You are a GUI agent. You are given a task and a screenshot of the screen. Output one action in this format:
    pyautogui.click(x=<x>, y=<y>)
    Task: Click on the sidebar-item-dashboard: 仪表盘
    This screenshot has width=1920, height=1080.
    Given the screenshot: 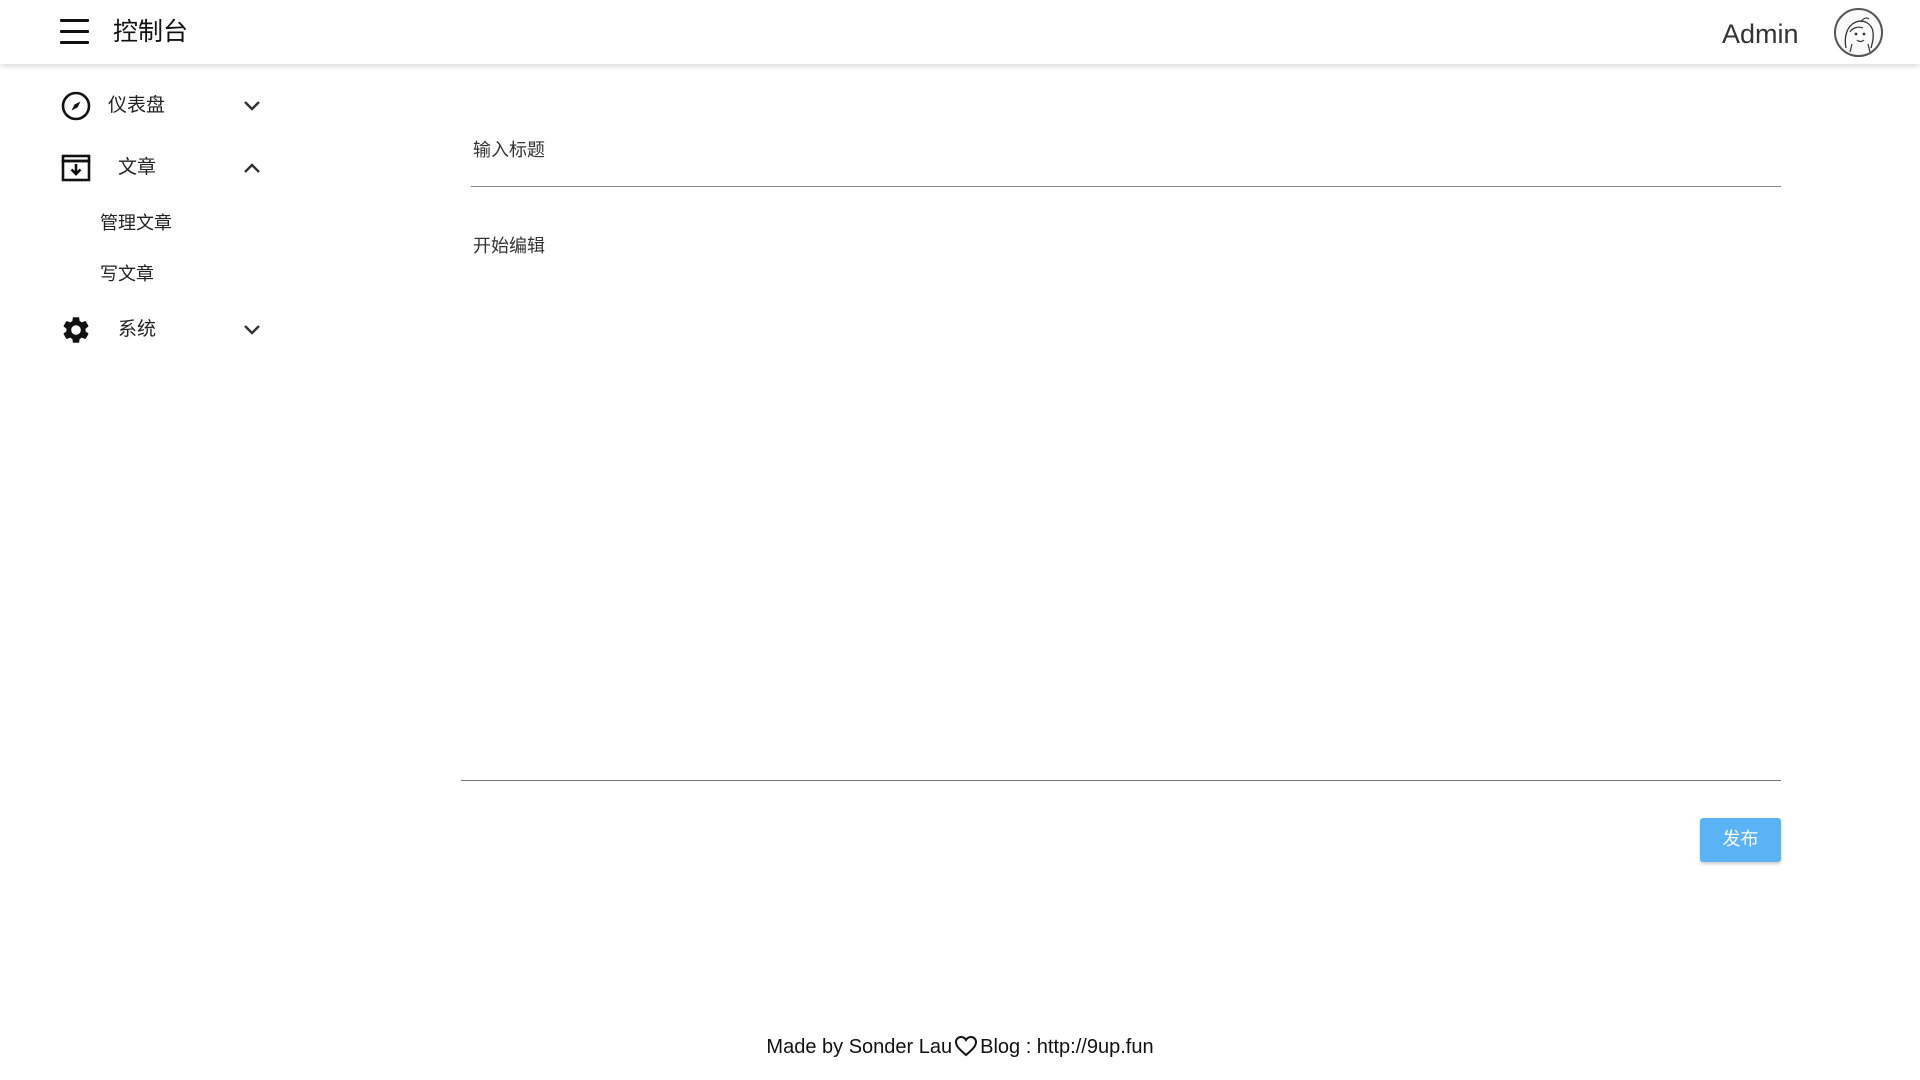 What is the action you would take?
    pyautogui.click(x=165, y=105)
    